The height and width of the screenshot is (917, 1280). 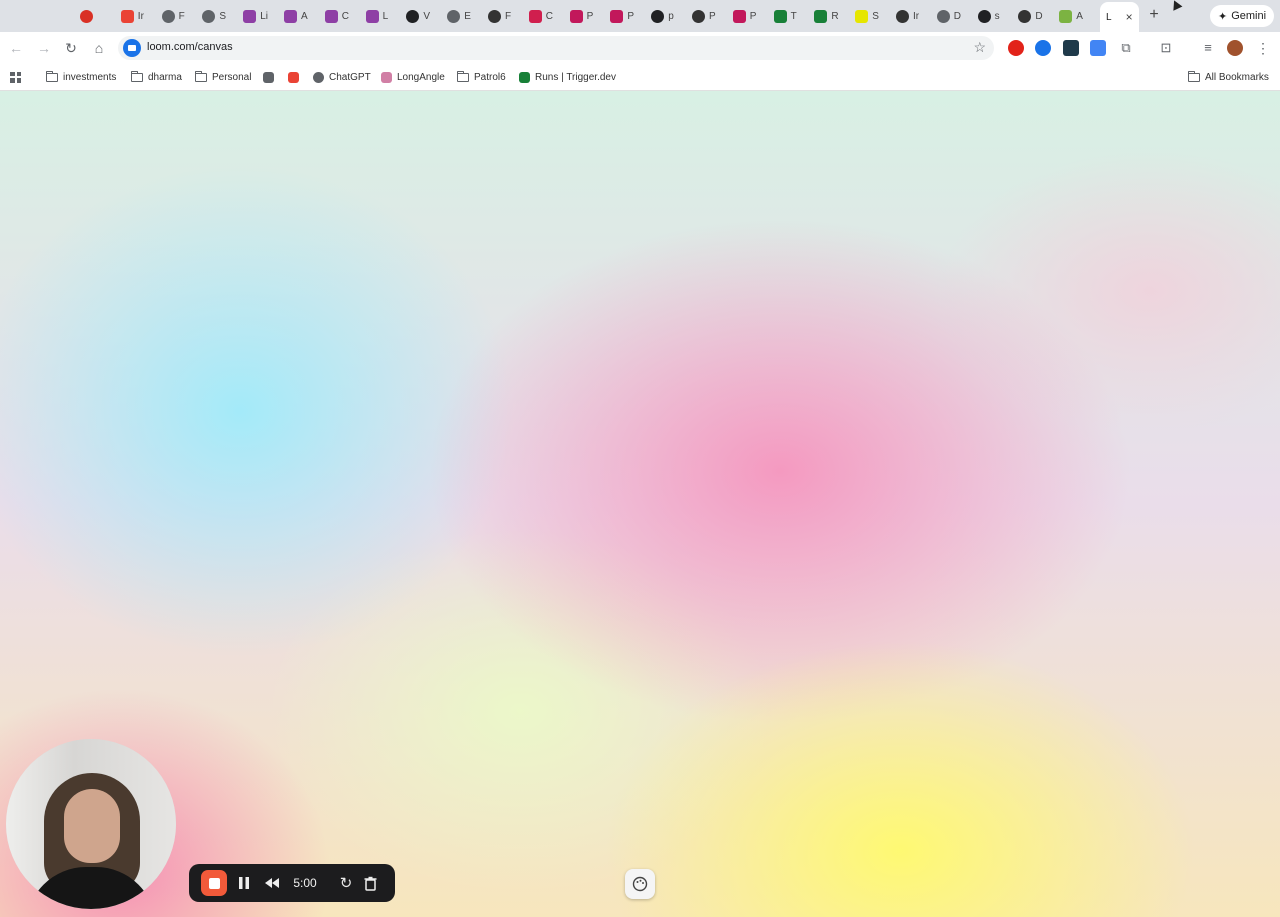 What do you see at coordinates (71, 48) in the screenshot?
I see `reload-icon: ↻` at bounding box center [71, 48].